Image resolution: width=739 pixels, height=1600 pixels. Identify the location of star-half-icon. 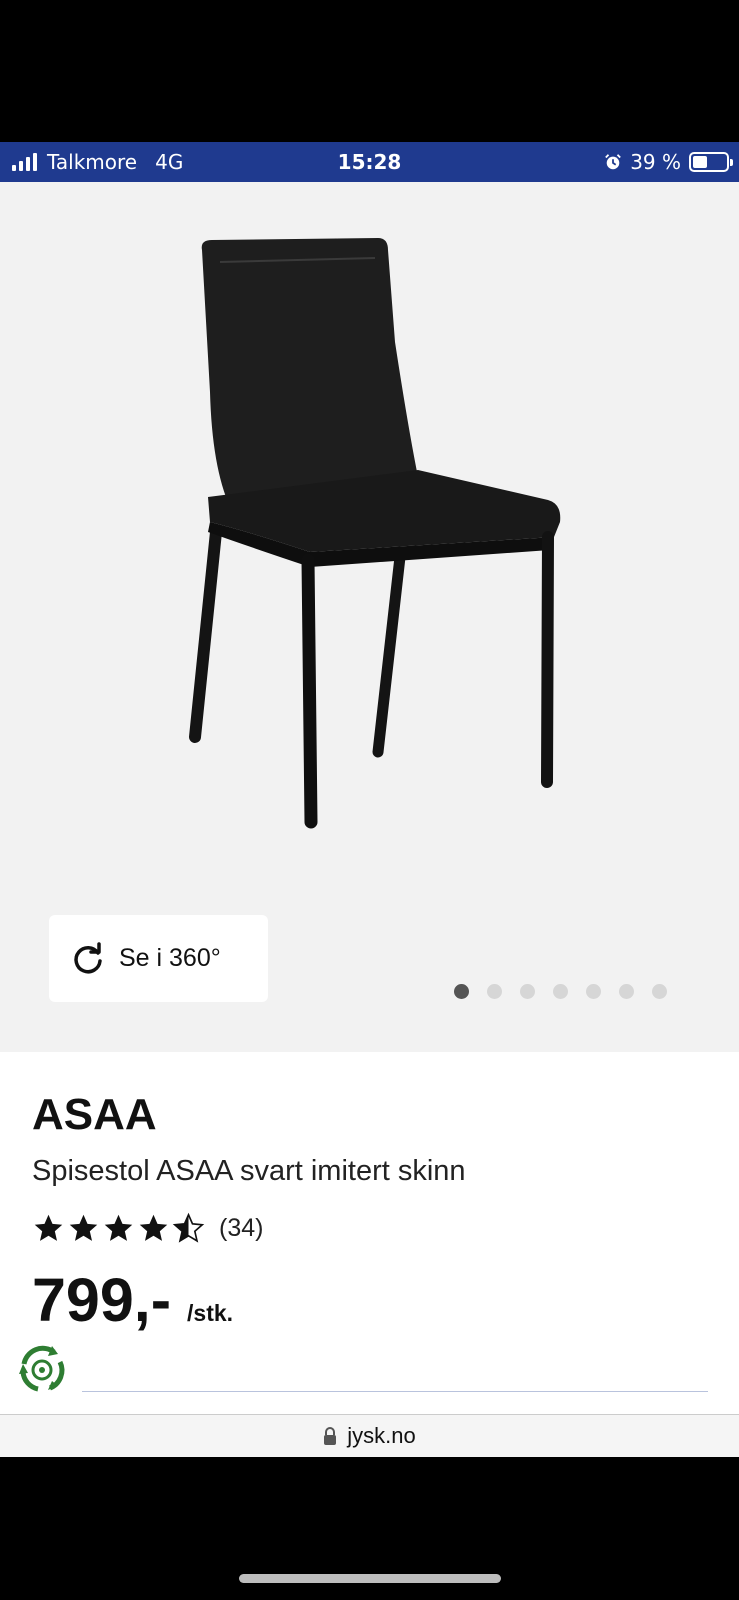
(188, 1227).